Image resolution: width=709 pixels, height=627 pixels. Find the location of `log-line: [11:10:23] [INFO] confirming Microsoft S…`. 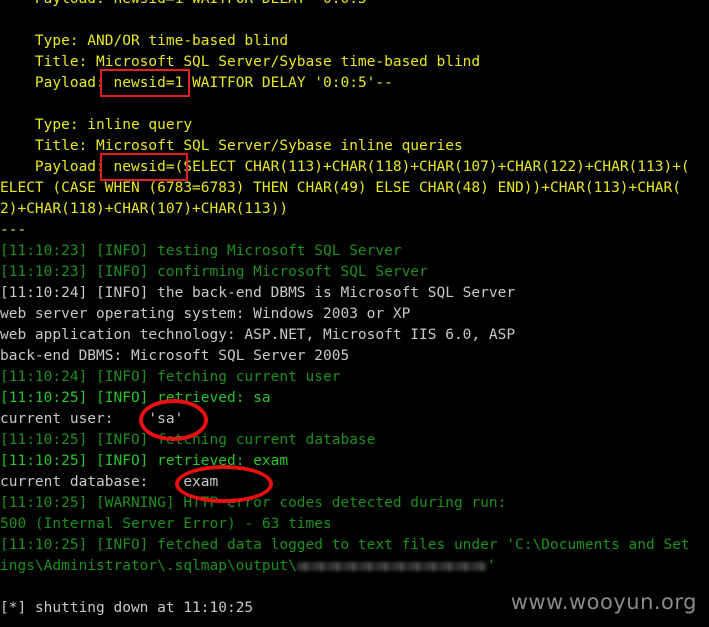

log-line: [11:10:23] [INFO] confirming Microsoft S… is located at coordinates (214, 272).